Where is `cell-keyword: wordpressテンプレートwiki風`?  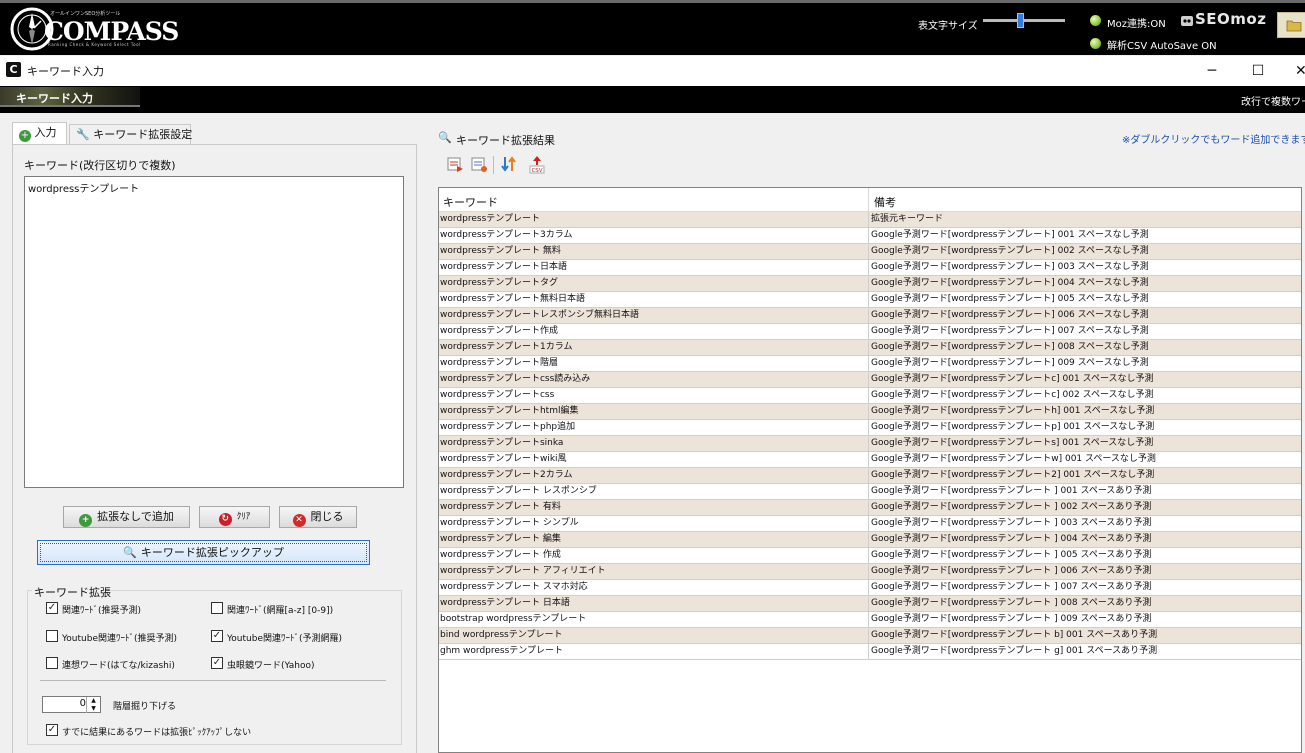 cell-keyword: wordpressテンプレートwiki風 is located at coordinates (654, 459).